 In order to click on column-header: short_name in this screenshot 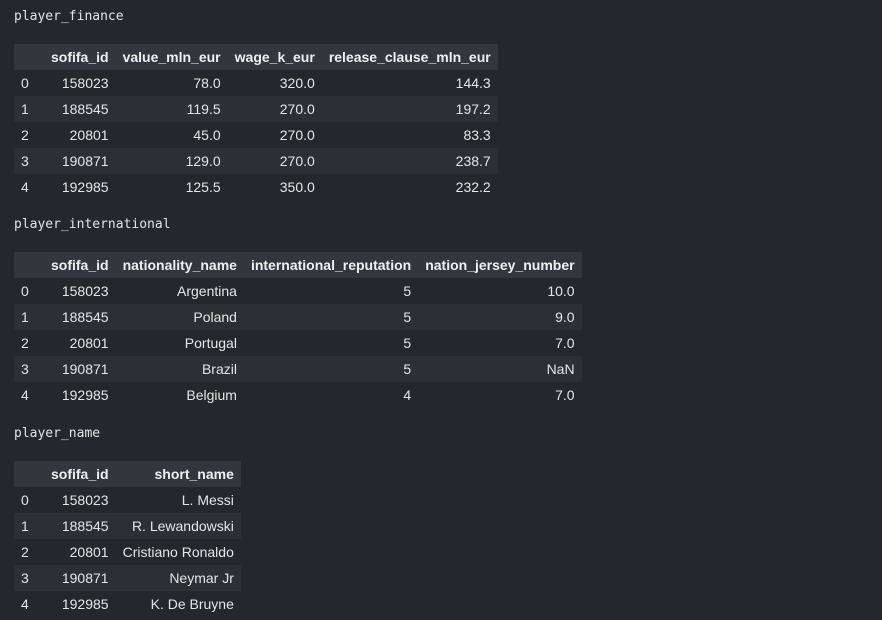, I will do `click(178, 474)`.